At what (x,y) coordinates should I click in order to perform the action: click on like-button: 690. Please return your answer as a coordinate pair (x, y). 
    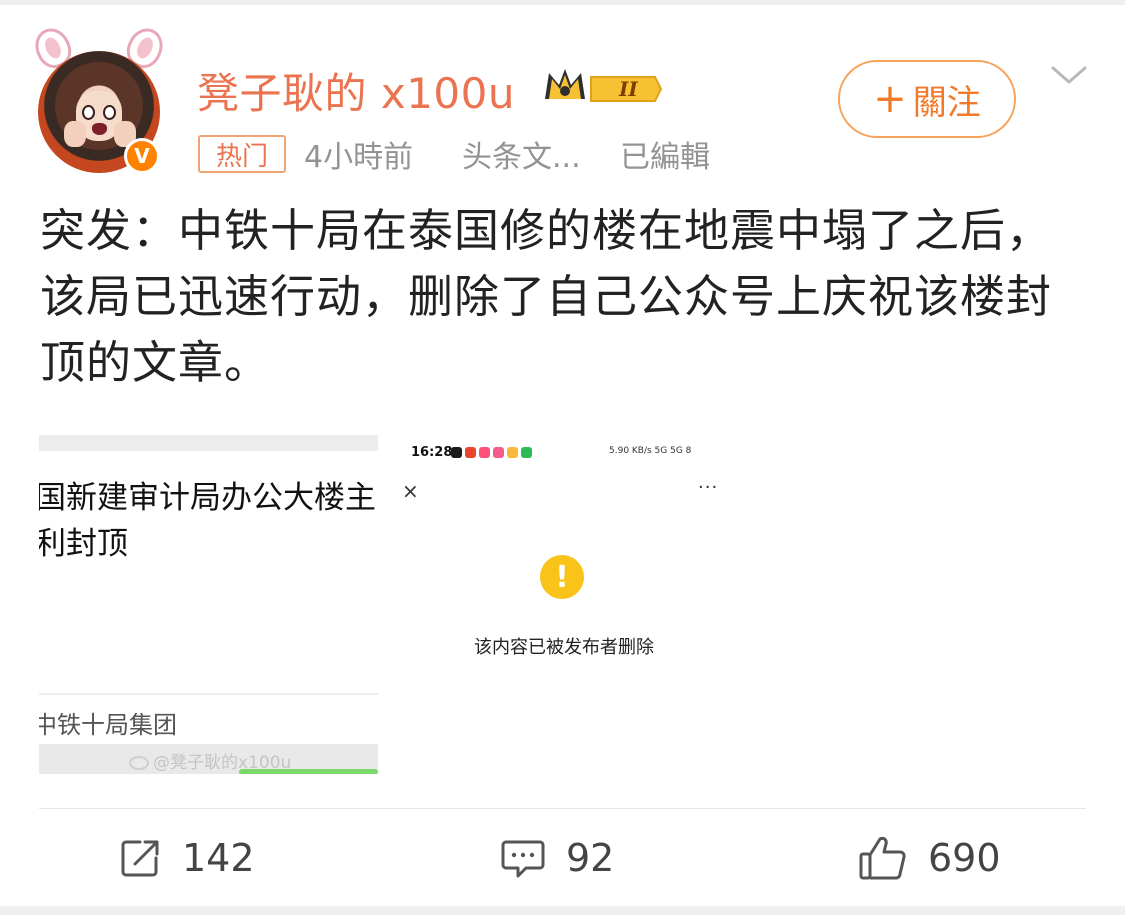
    Looking at the image, I should click on (929, 858).